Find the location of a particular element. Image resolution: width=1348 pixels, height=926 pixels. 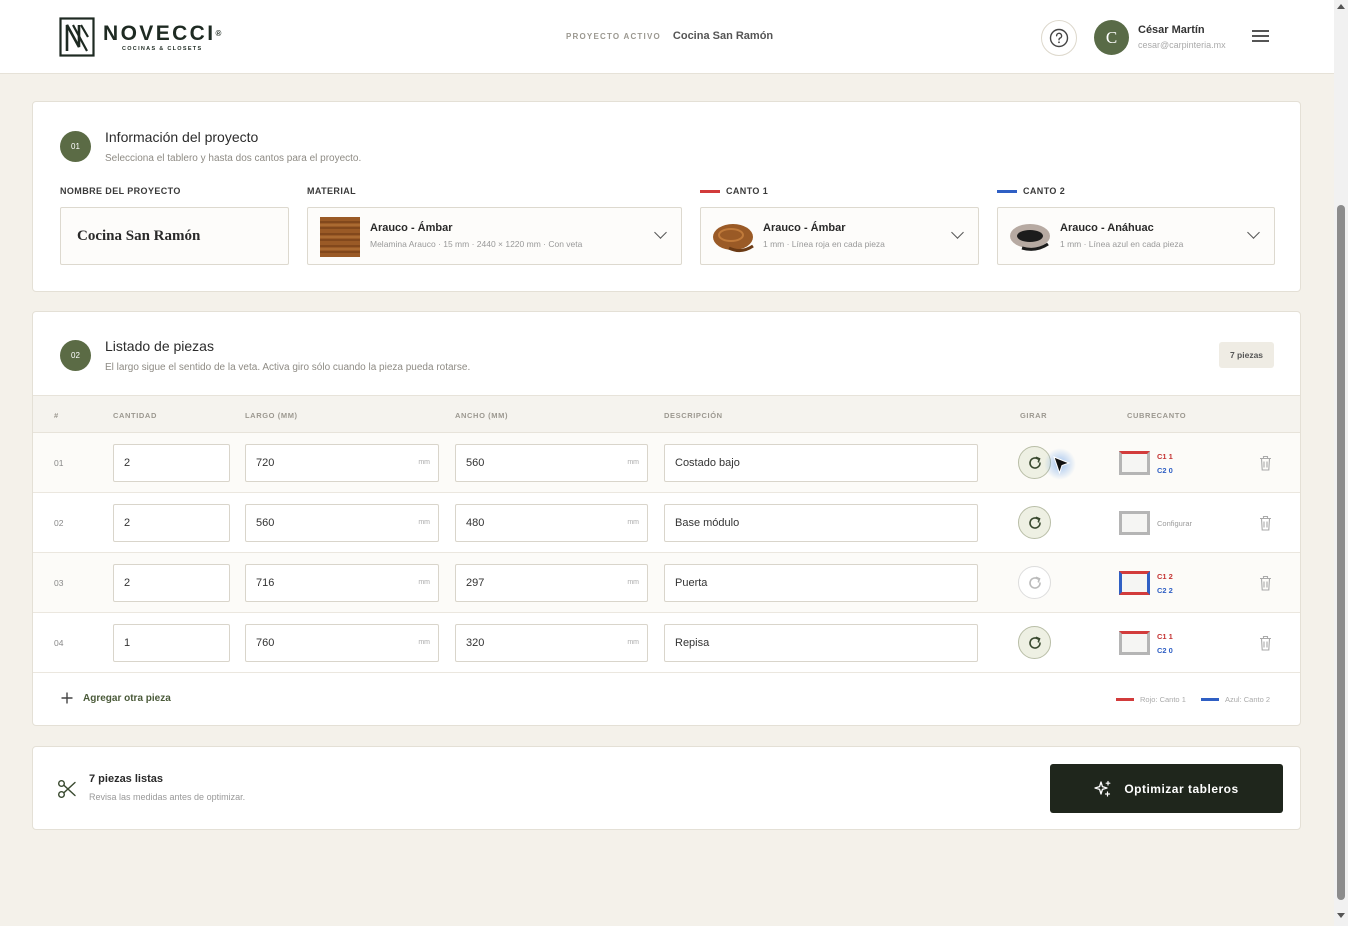

length-input: 560 mm is located at coordinates (342, 523).